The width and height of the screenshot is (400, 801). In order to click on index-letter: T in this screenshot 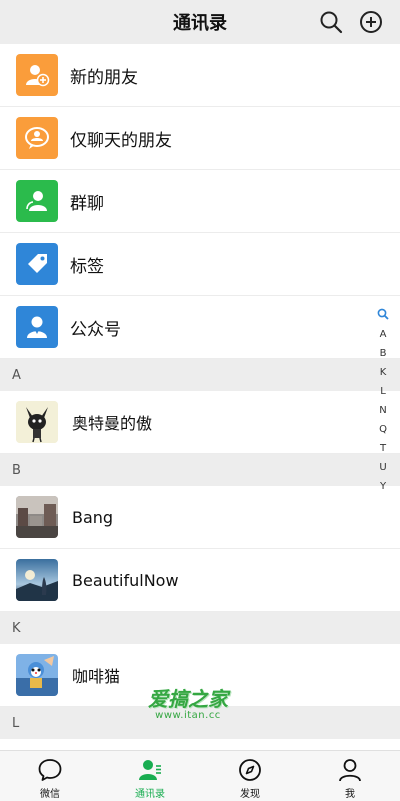, I will do `click(383, 448)`.